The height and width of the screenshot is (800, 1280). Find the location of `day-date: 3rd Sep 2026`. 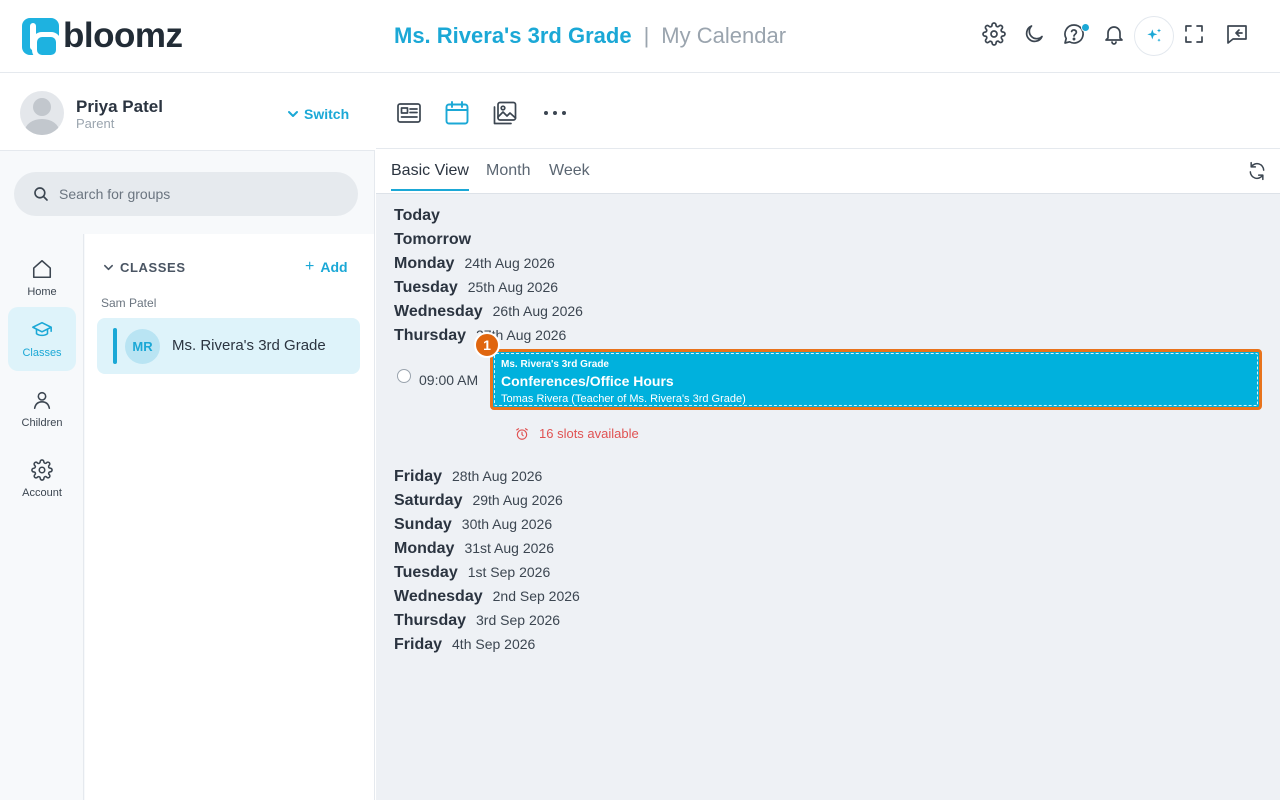

day-date: 3rd Sep 2026 is located at coordinates (518, 620).